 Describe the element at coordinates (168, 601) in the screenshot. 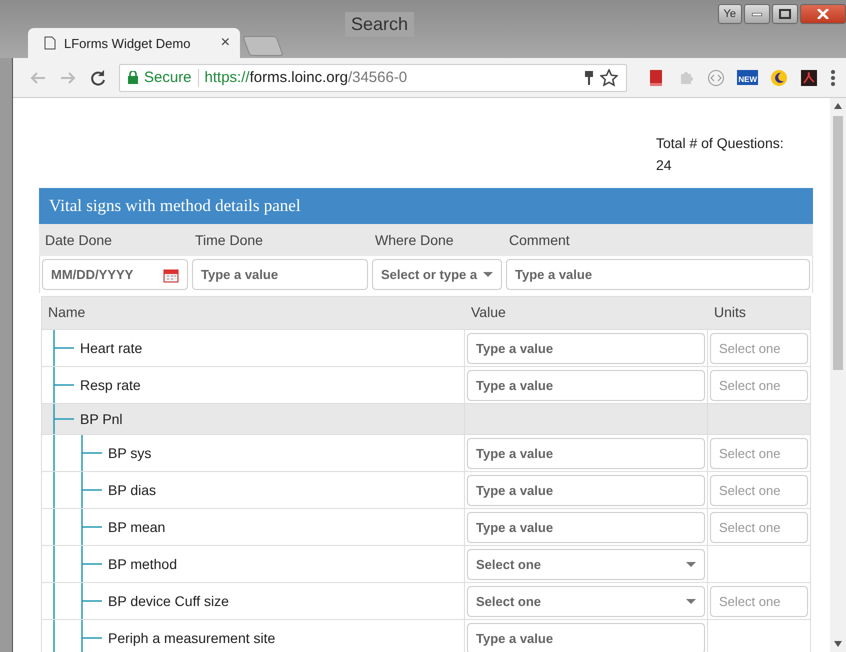

I see `question-name: BP device Cuff size` at that location.